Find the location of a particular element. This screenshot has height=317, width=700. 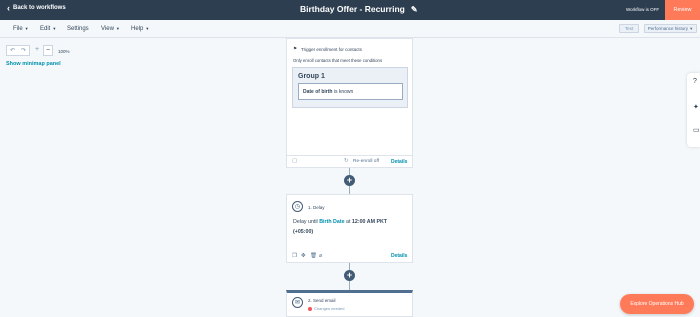

performance-history-label: Performance history is located at coordinates (668, 28).